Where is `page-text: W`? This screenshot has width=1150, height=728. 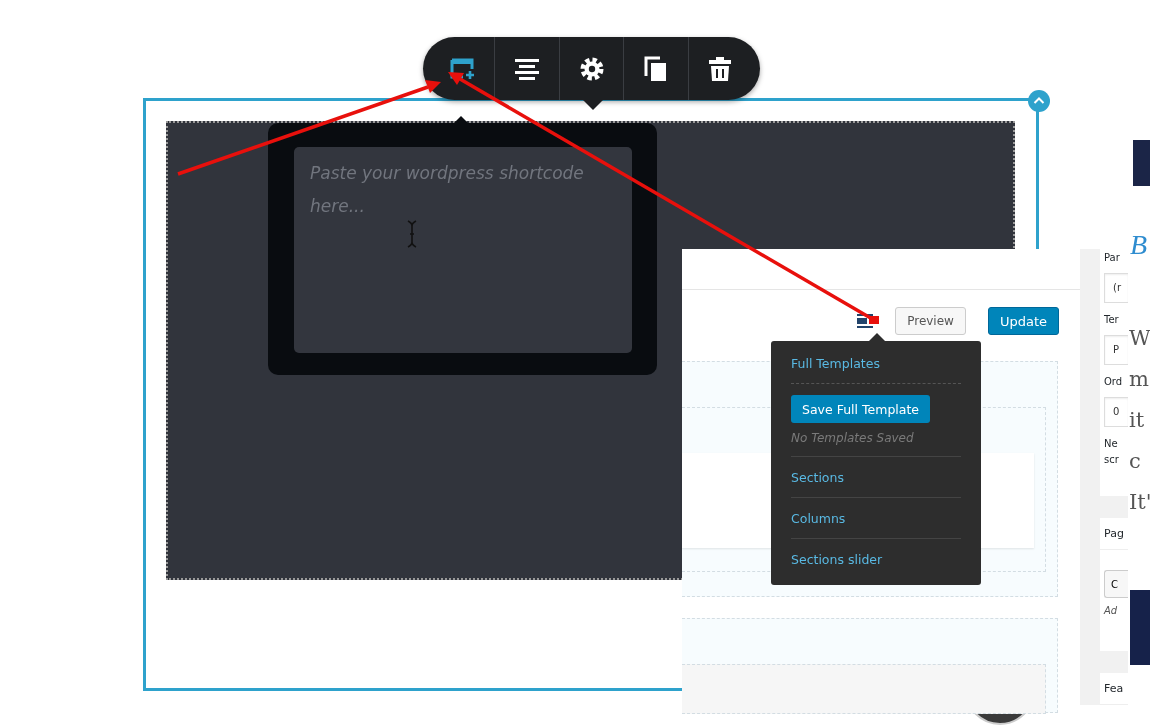 page-text: W is located at coordinates (1139, 338).